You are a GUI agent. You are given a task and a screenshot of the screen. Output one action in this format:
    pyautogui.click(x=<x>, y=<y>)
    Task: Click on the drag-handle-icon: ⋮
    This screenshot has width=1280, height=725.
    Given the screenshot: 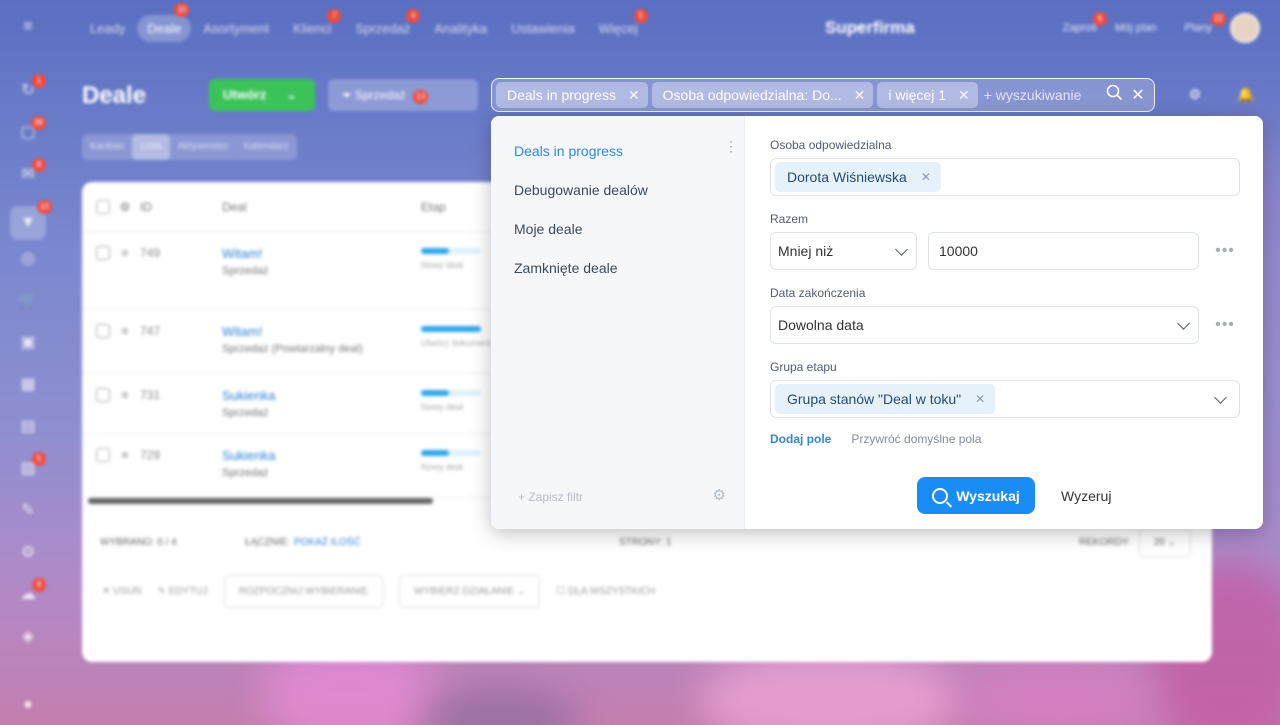 What is the action you would take?
    pyautogui.click(x=731, y=146)
    